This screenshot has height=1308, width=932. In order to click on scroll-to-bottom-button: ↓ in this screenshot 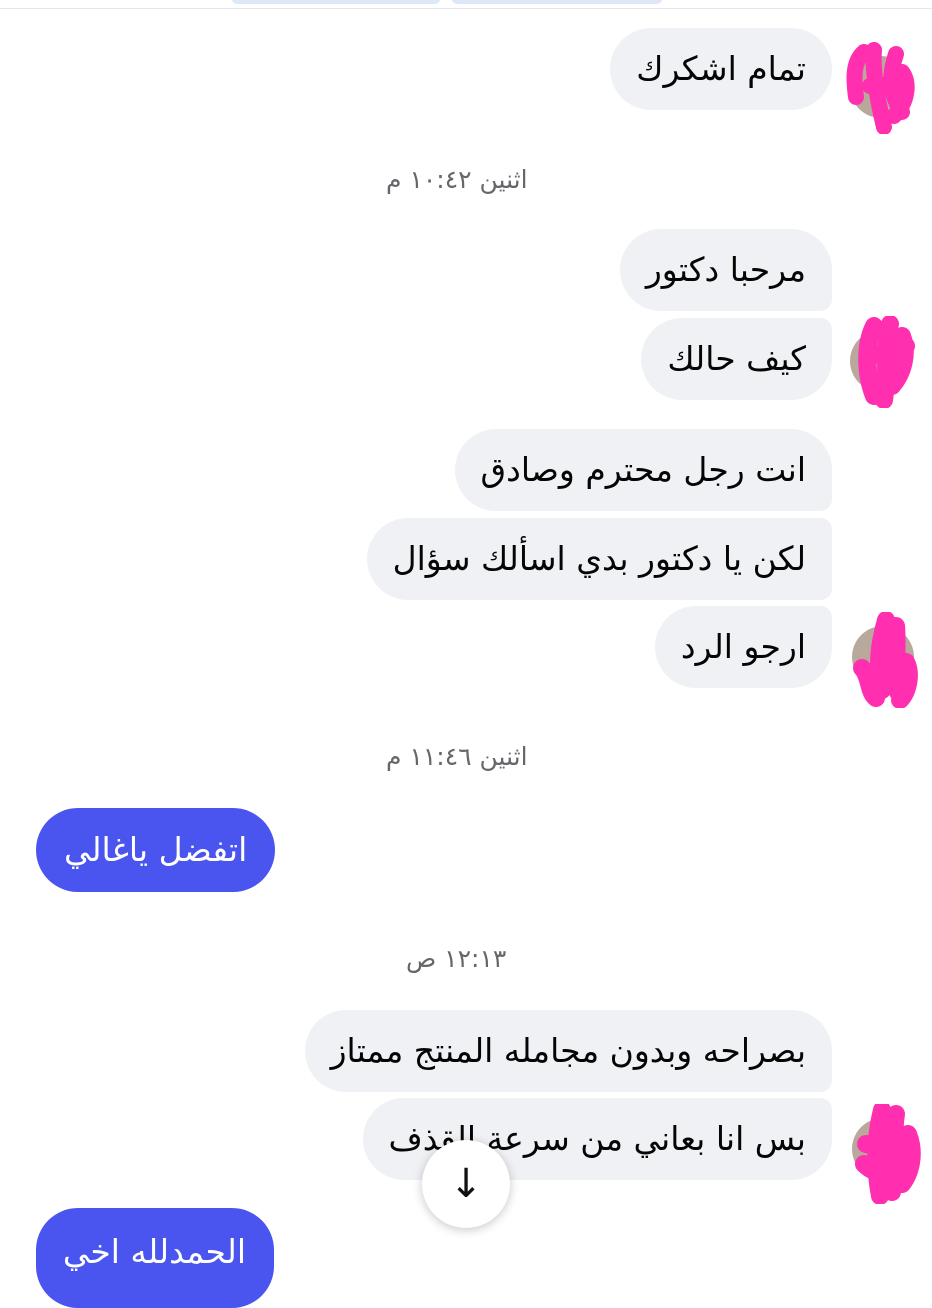, I will do `click(466, 1184)`.